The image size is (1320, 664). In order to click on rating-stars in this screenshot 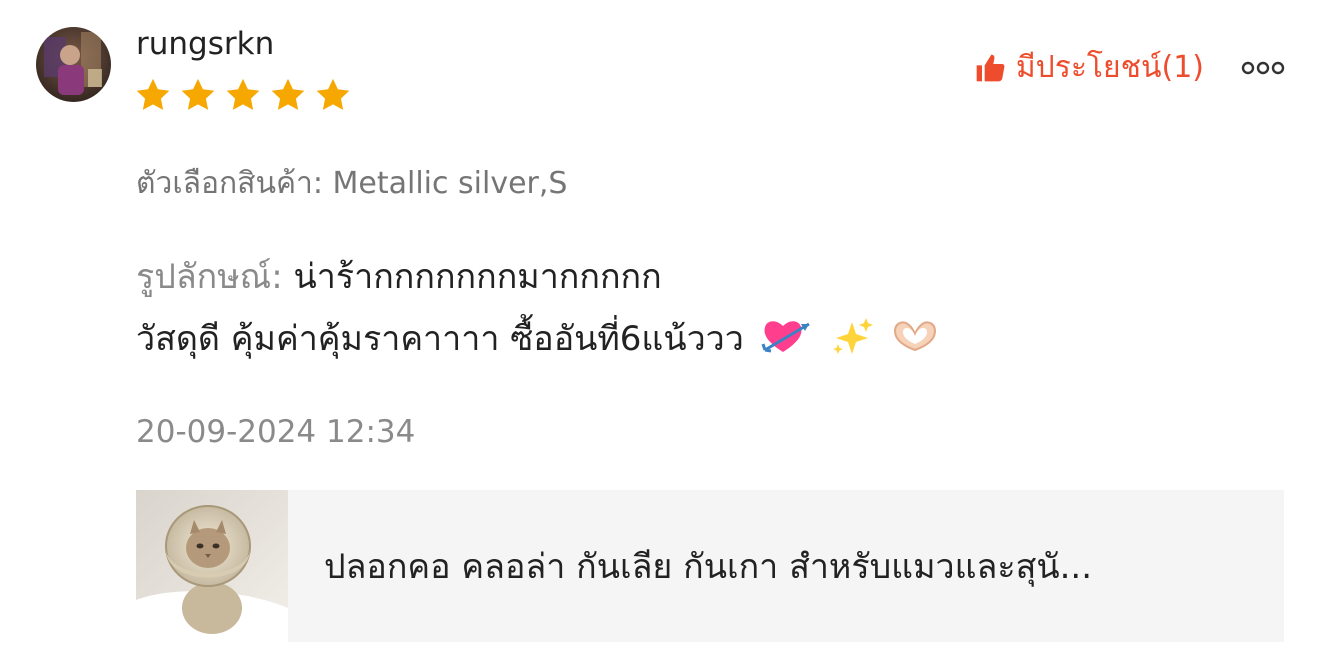, I will do `click(243, 96)`.